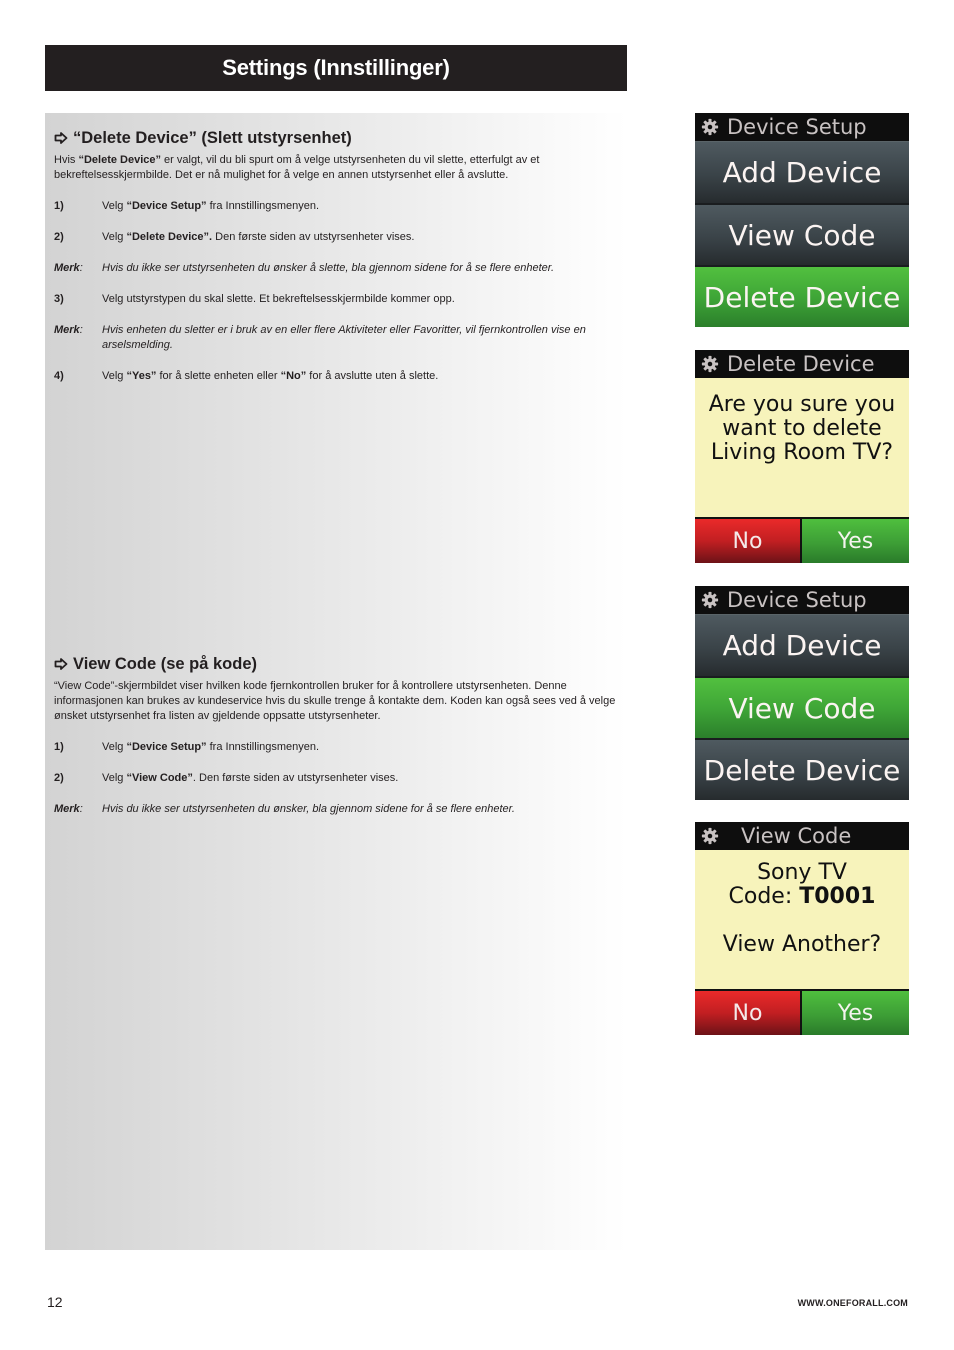 The width and height of the screenshot is (954, 1350). I want to click on view-another-question: View Another?, so click(802, 944).